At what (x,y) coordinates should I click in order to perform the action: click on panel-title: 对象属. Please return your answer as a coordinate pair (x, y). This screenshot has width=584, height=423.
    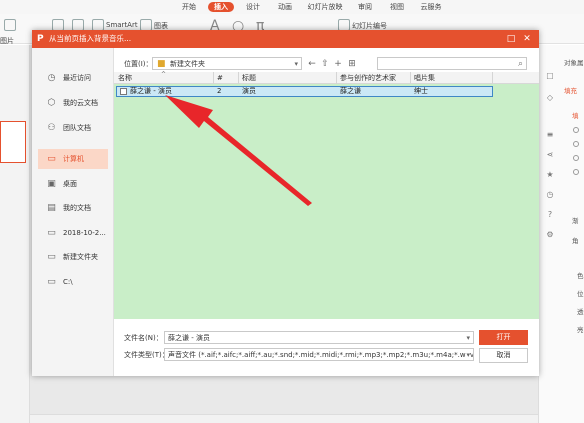
    Looking at the image, I should click on (574, 63).